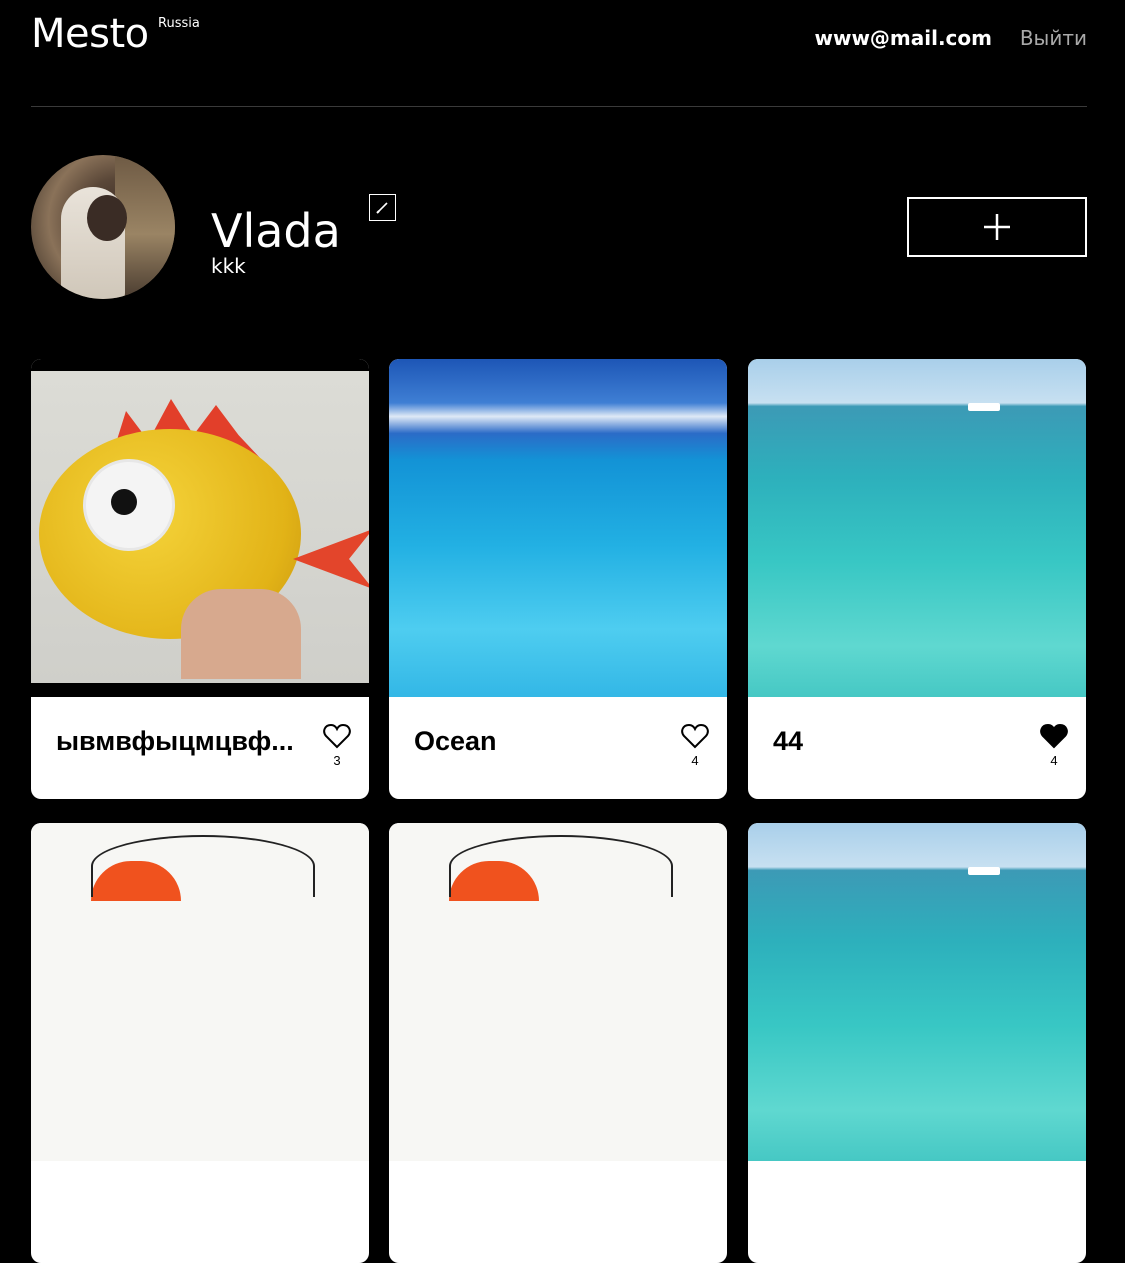 The width and height of the screenshot is (1125, 1263). What do you see at coordinates (903, 38) in the screenshot?
I see `user-email: www@mail.com` at bounding box center [903, 38].